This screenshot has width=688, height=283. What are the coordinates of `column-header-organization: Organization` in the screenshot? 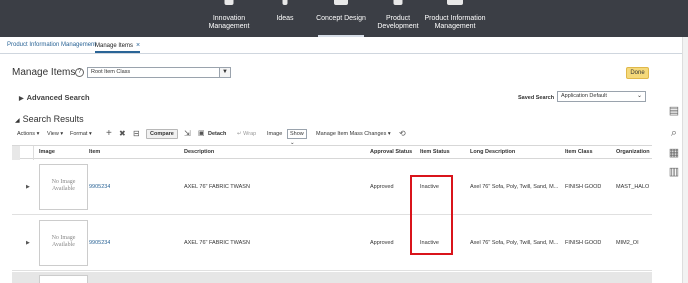 It's located at (633, 152).